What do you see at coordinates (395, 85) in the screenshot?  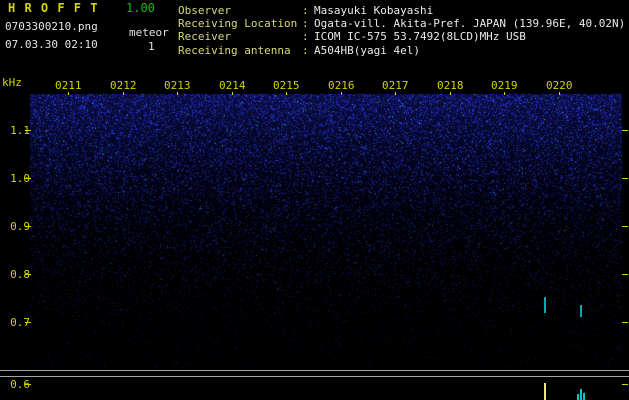 I see `time-label: 0217` at bounding box center [395, 85].